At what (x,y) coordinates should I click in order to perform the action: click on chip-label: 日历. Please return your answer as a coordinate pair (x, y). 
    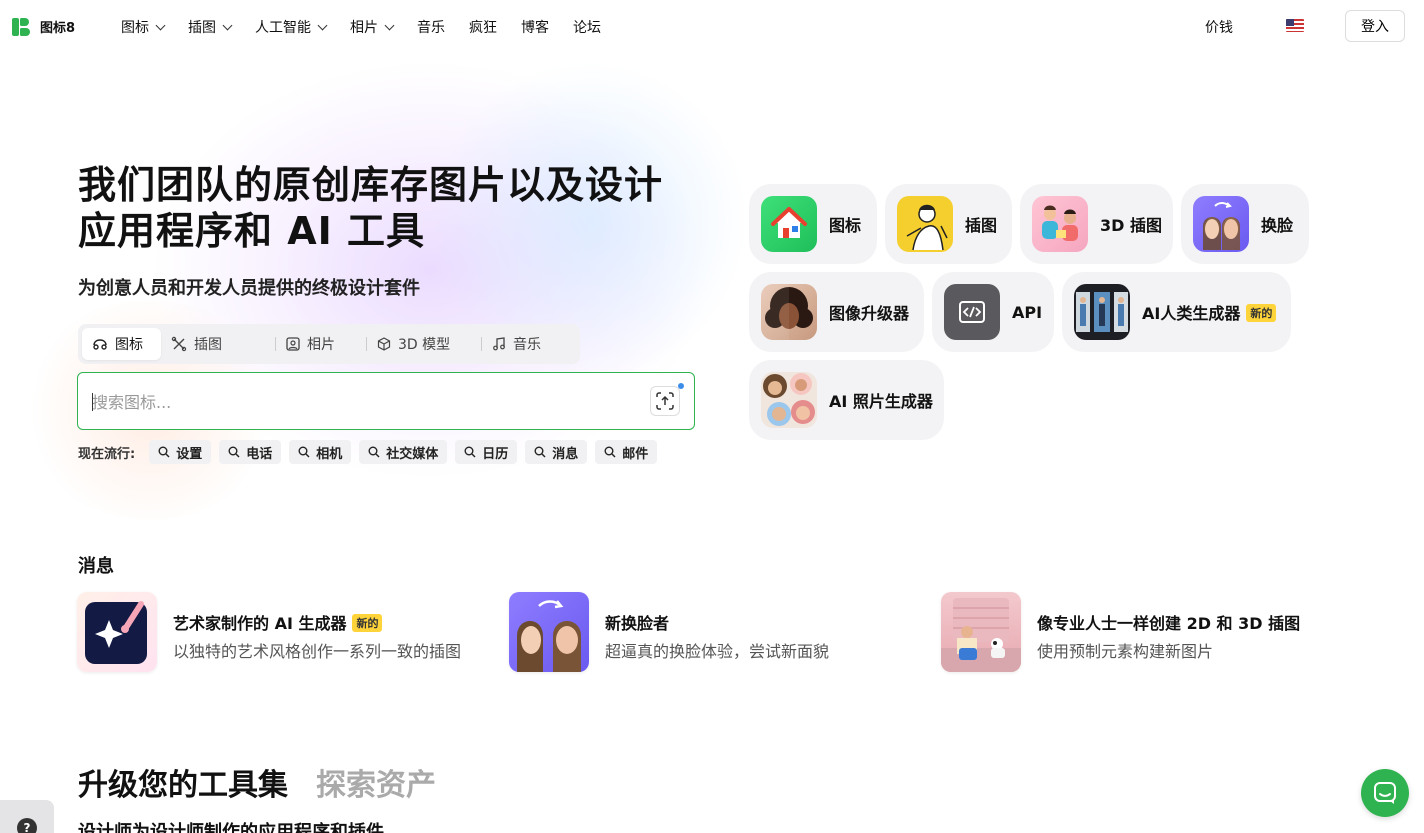
    Looking at the image, I should click on (495, 454).